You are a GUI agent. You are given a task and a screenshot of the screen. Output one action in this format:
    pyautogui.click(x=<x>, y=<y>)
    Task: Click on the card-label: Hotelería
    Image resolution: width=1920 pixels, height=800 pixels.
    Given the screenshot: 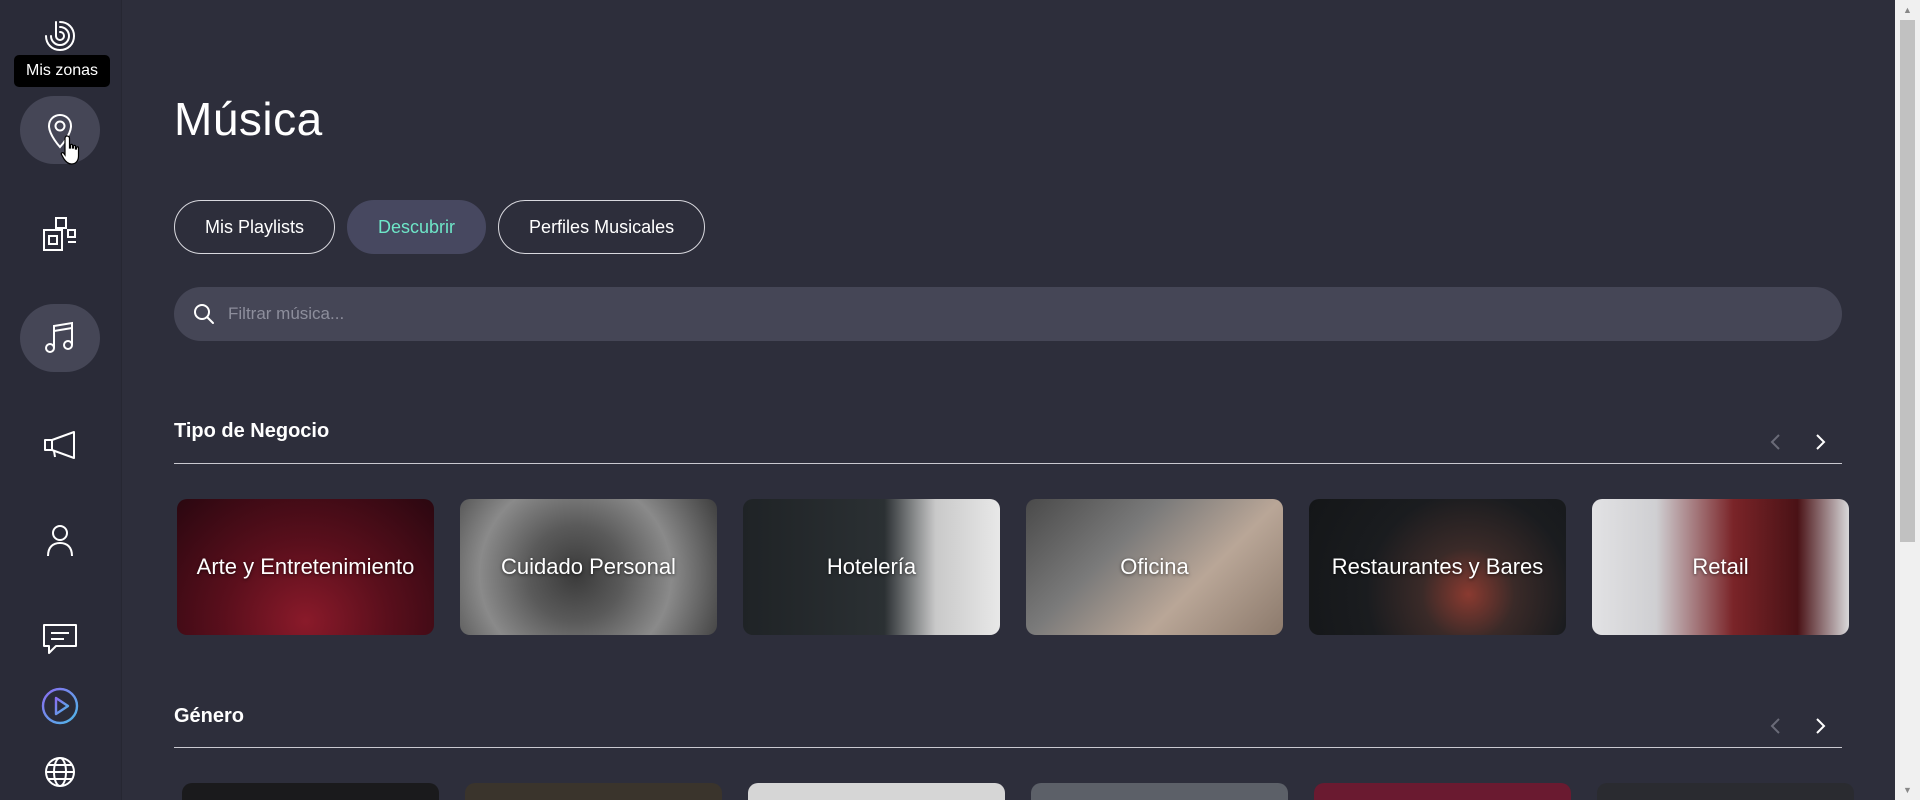 What is the action you would take?
    pyautogui.click(x=871, y=566)
    